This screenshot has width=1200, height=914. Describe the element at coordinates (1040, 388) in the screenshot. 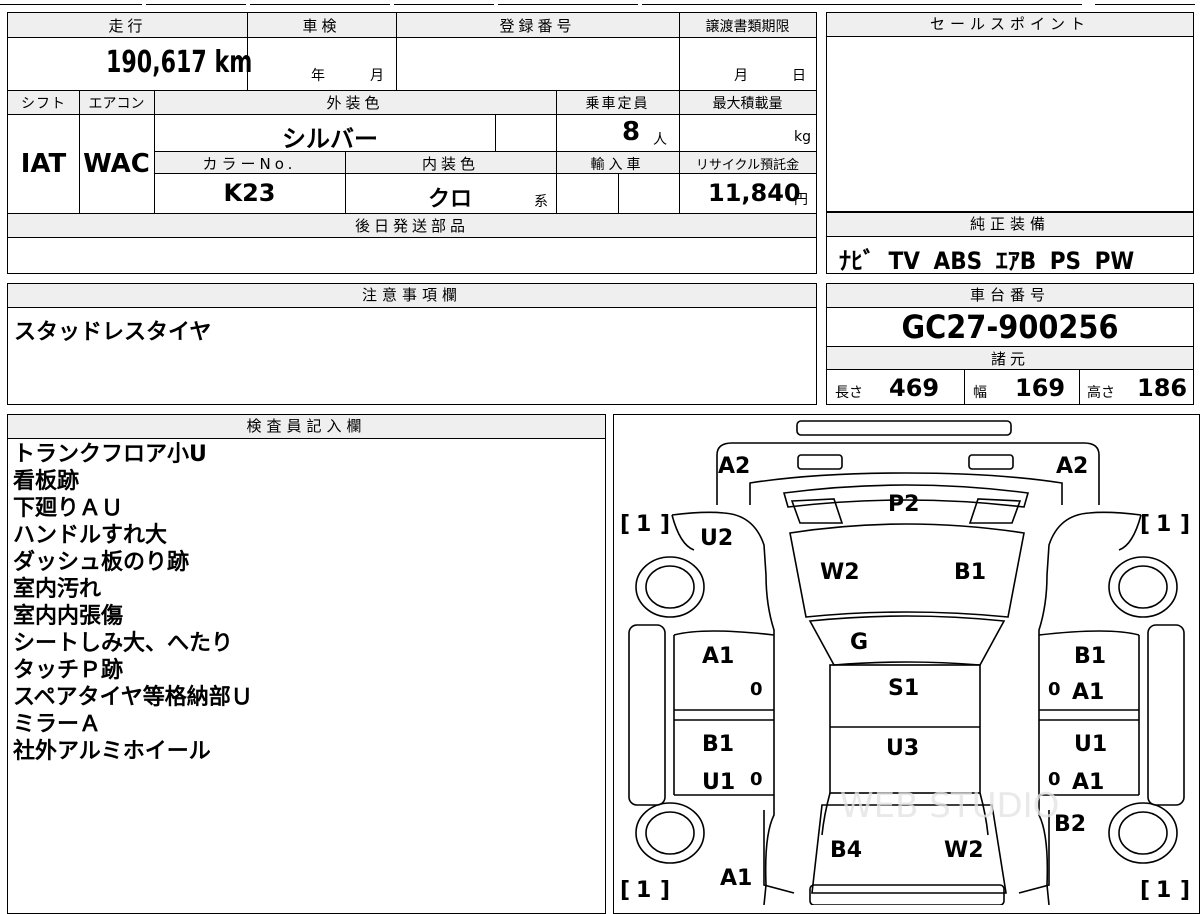

I see `spec-width-value: 169` at that location.